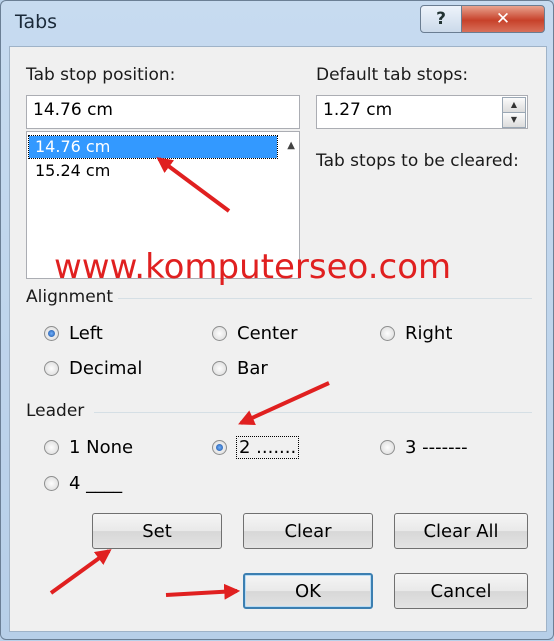 The height and width of the screenshot is (641, 554). Describe the element at coordinates (70, 297) in the screenshot. I see `alignment-label: Alignment` at that location.